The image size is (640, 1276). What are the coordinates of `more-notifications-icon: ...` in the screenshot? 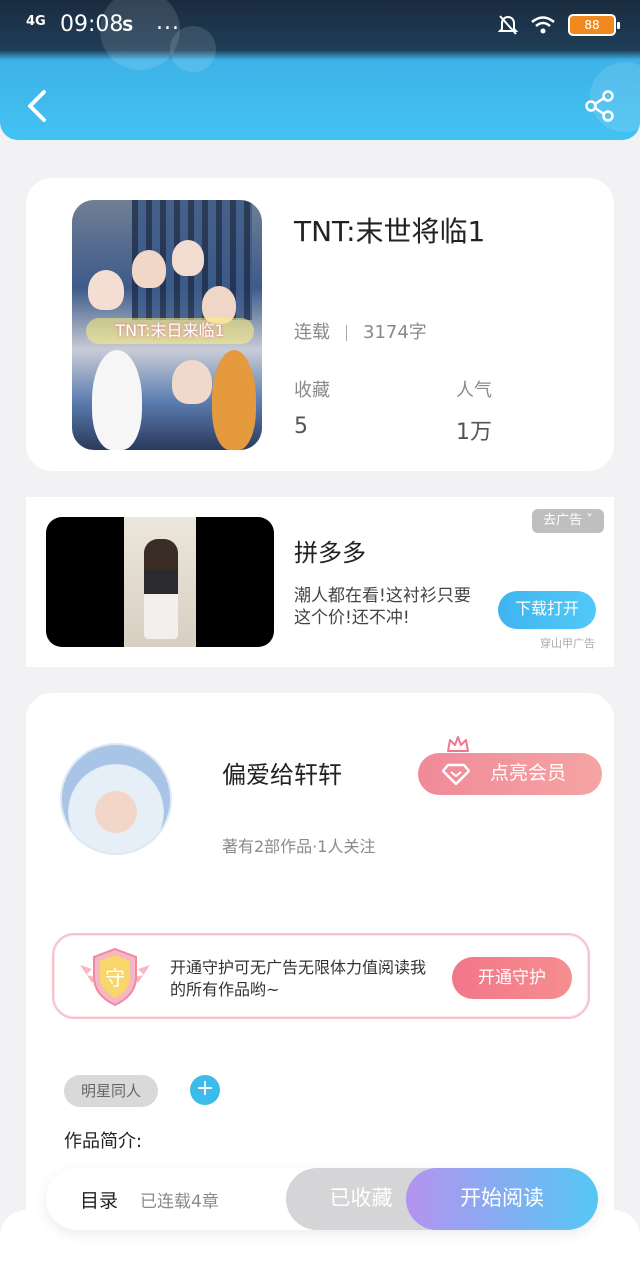 It's located at (168, 22).